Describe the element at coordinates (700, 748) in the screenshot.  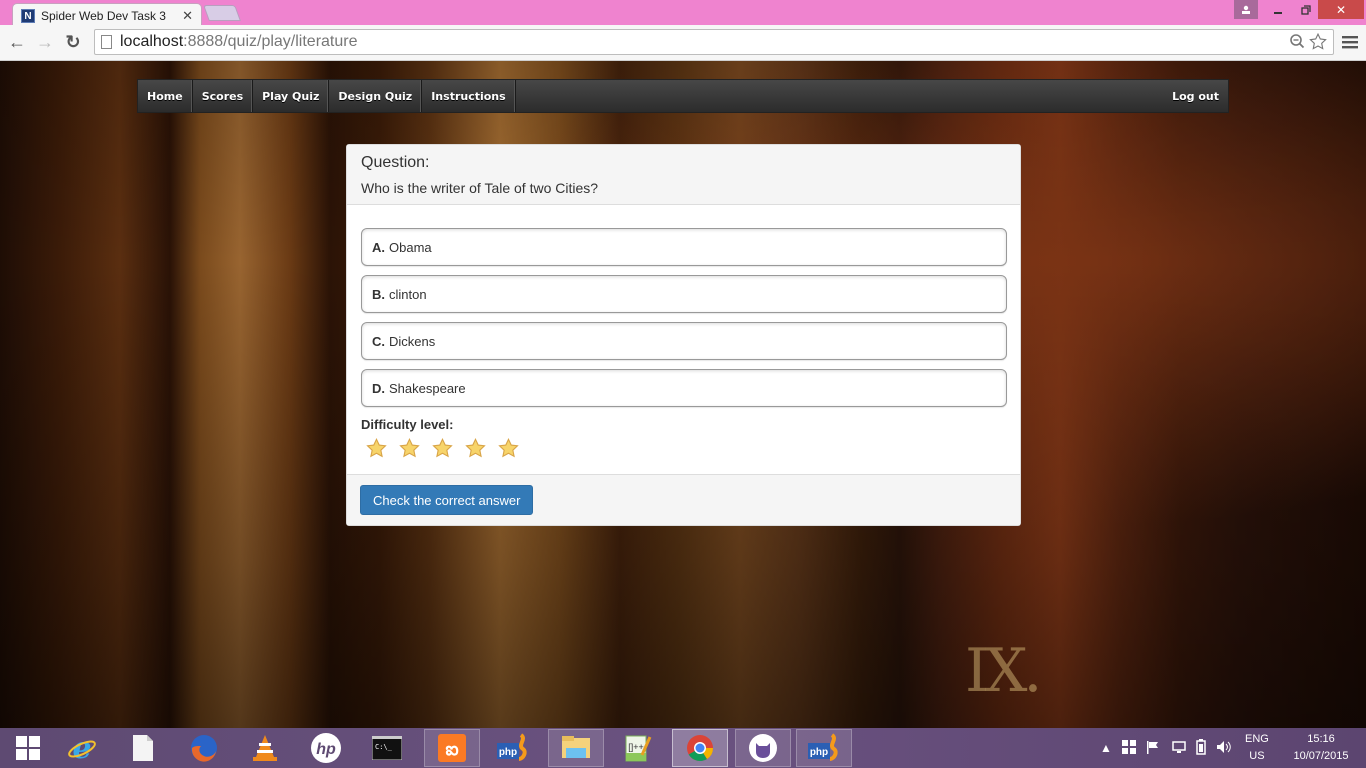
I see `chrome-icon` at that location.